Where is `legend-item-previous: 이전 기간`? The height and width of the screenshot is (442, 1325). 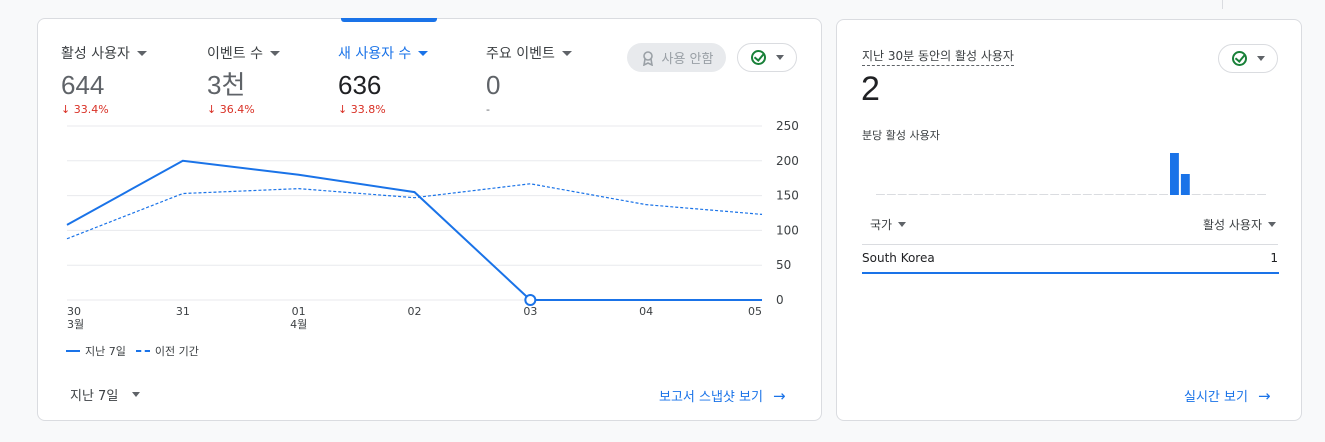
legend-item-previous: 이전 기간 is located at coordinates (167, 351).